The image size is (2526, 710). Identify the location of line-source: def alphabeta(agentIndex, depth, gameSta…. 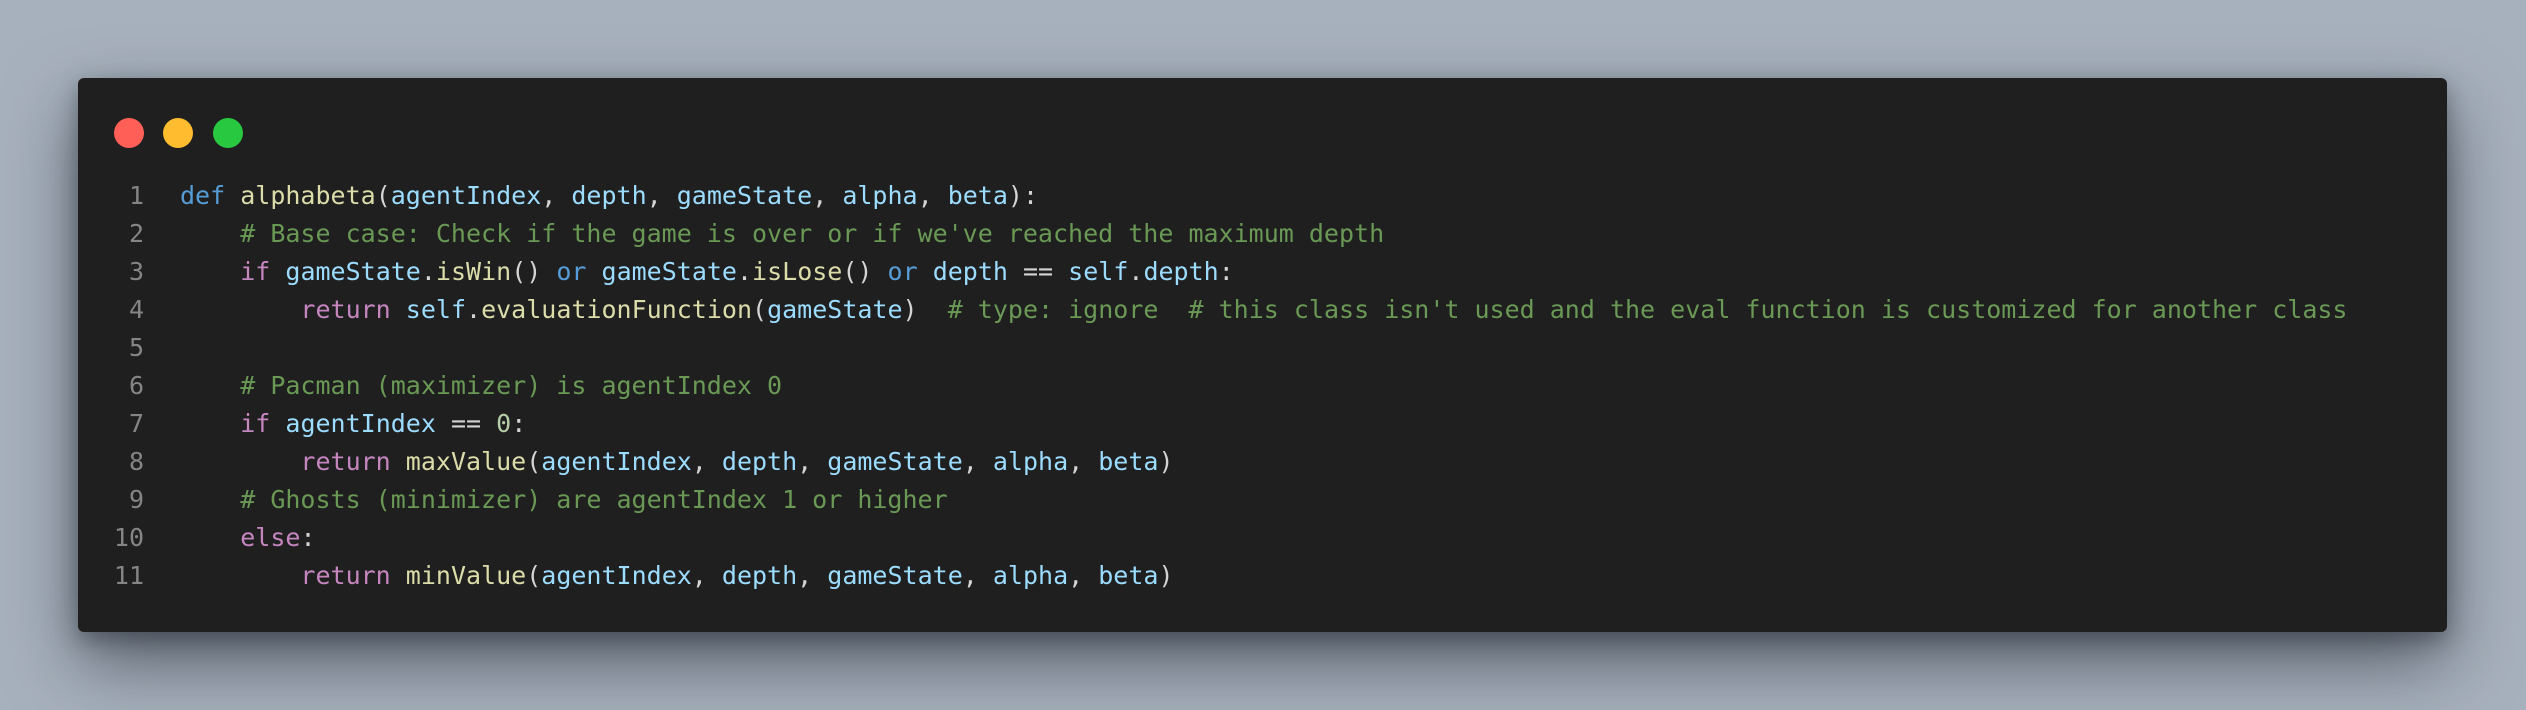
(609, 196).